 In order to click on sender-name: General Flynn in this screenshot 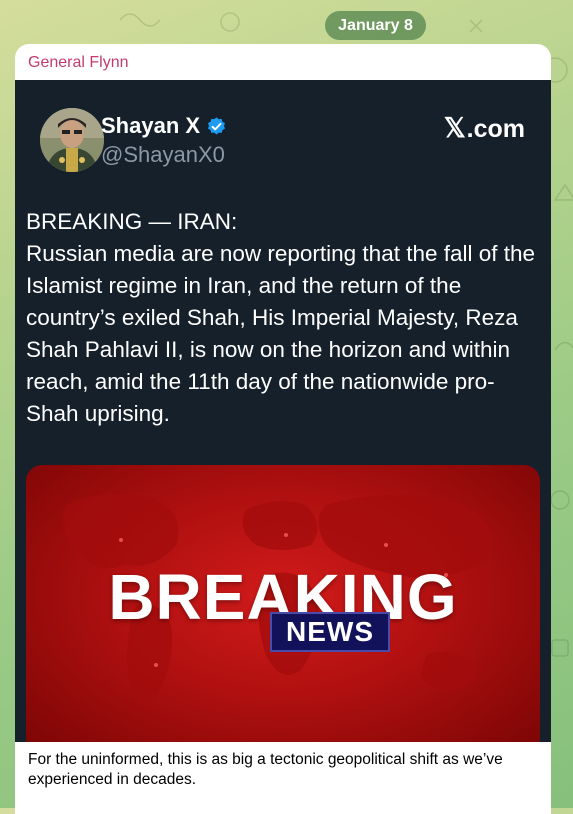, I will do `click(78, 63)`.